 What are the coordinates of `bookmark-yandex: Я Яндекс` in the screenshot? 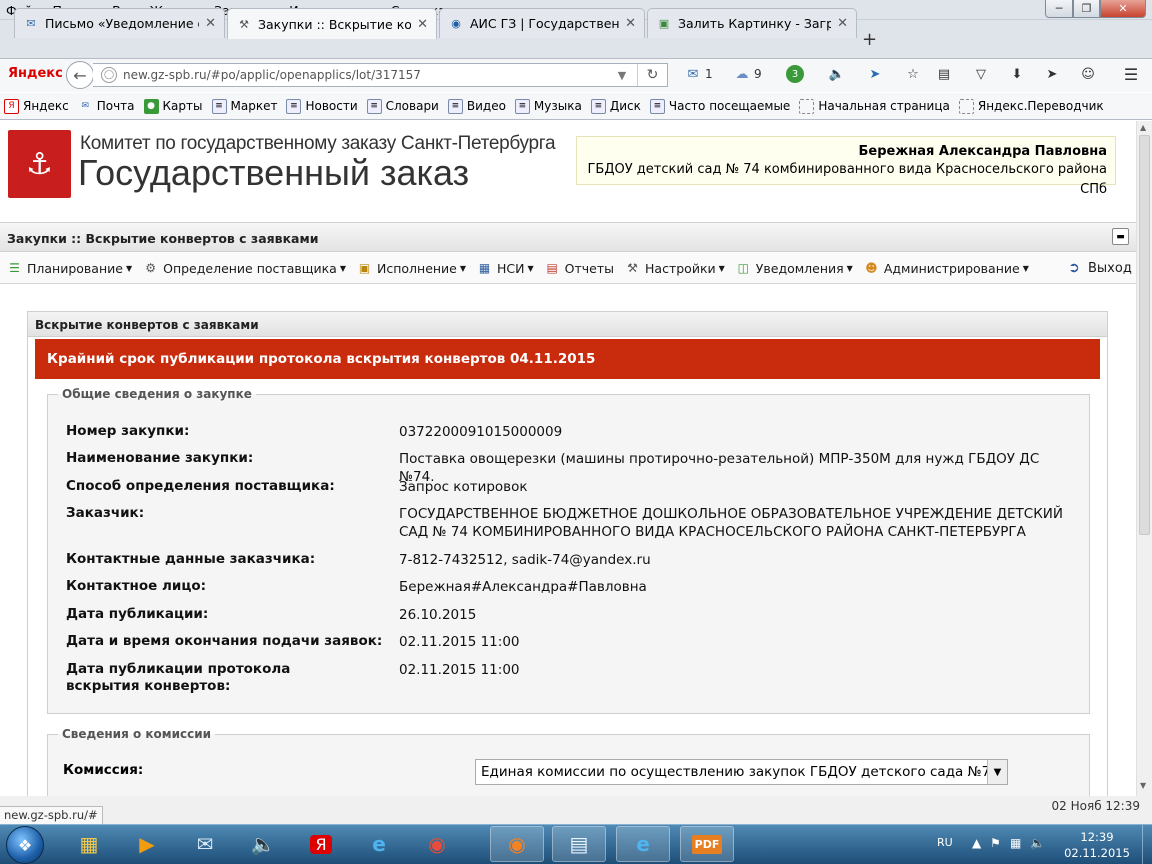 It's located at (36, 106).